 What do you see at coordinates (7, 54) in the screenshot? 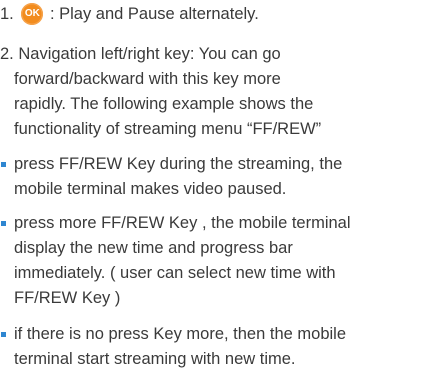
I see `item-number: 2.` at bounding box center [7, 54].